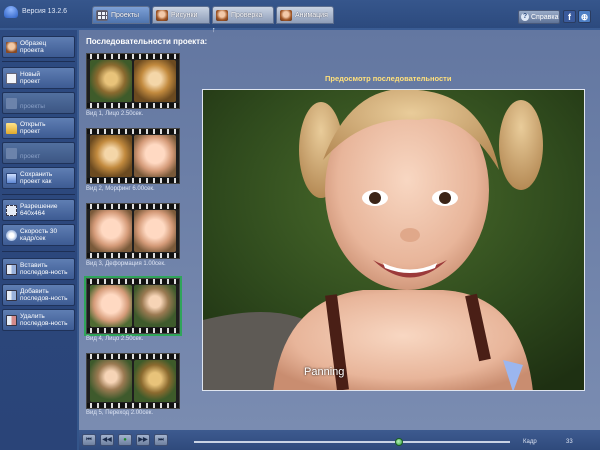 The image size is (600, 450). What do you see at coordinates (89, 440) in the screenshot?
I see `first-frame-button: ⏮` at bounding box center [89, 440].